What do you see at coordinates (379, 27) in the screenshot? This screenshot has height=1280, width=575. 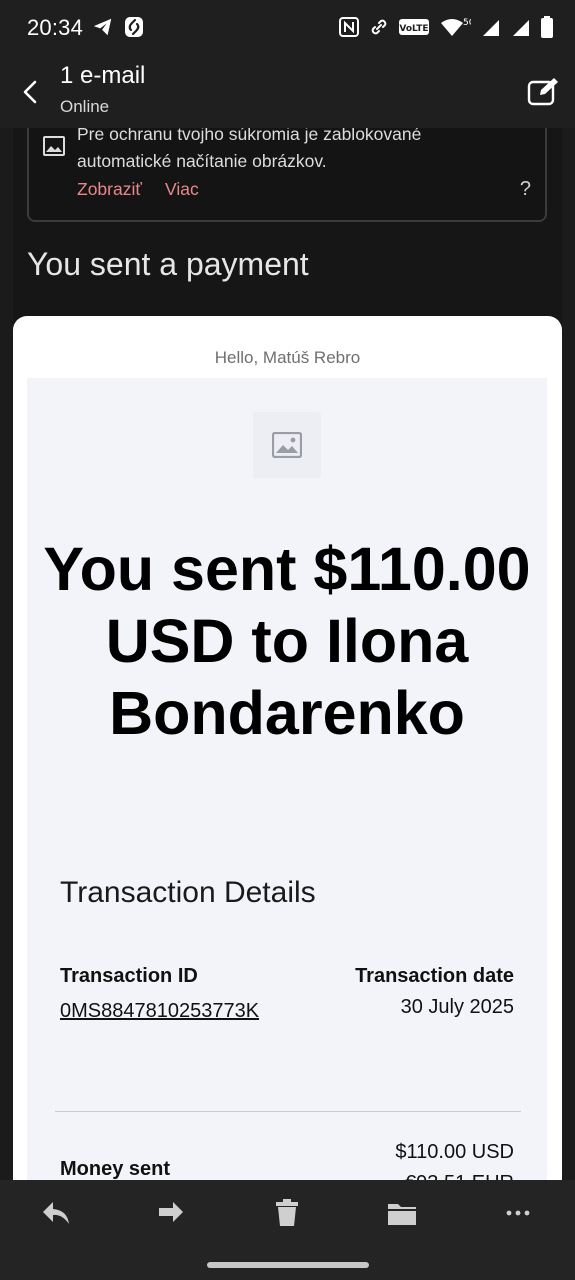 I see `link-icon` at bounding box center [379, 27].